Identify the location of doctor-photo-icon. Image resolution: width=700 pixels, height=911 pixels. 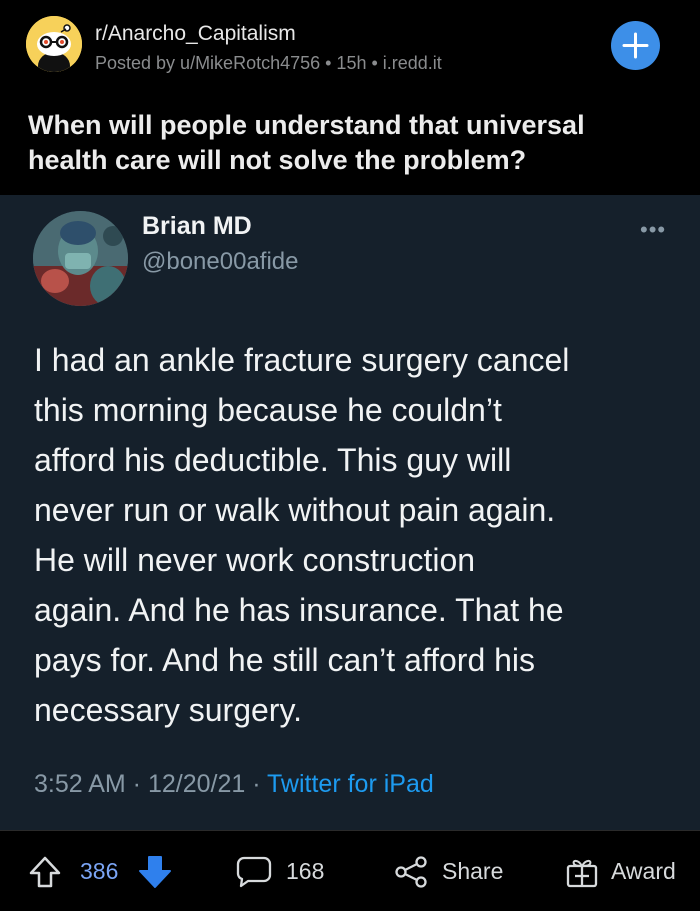
(80, 258).